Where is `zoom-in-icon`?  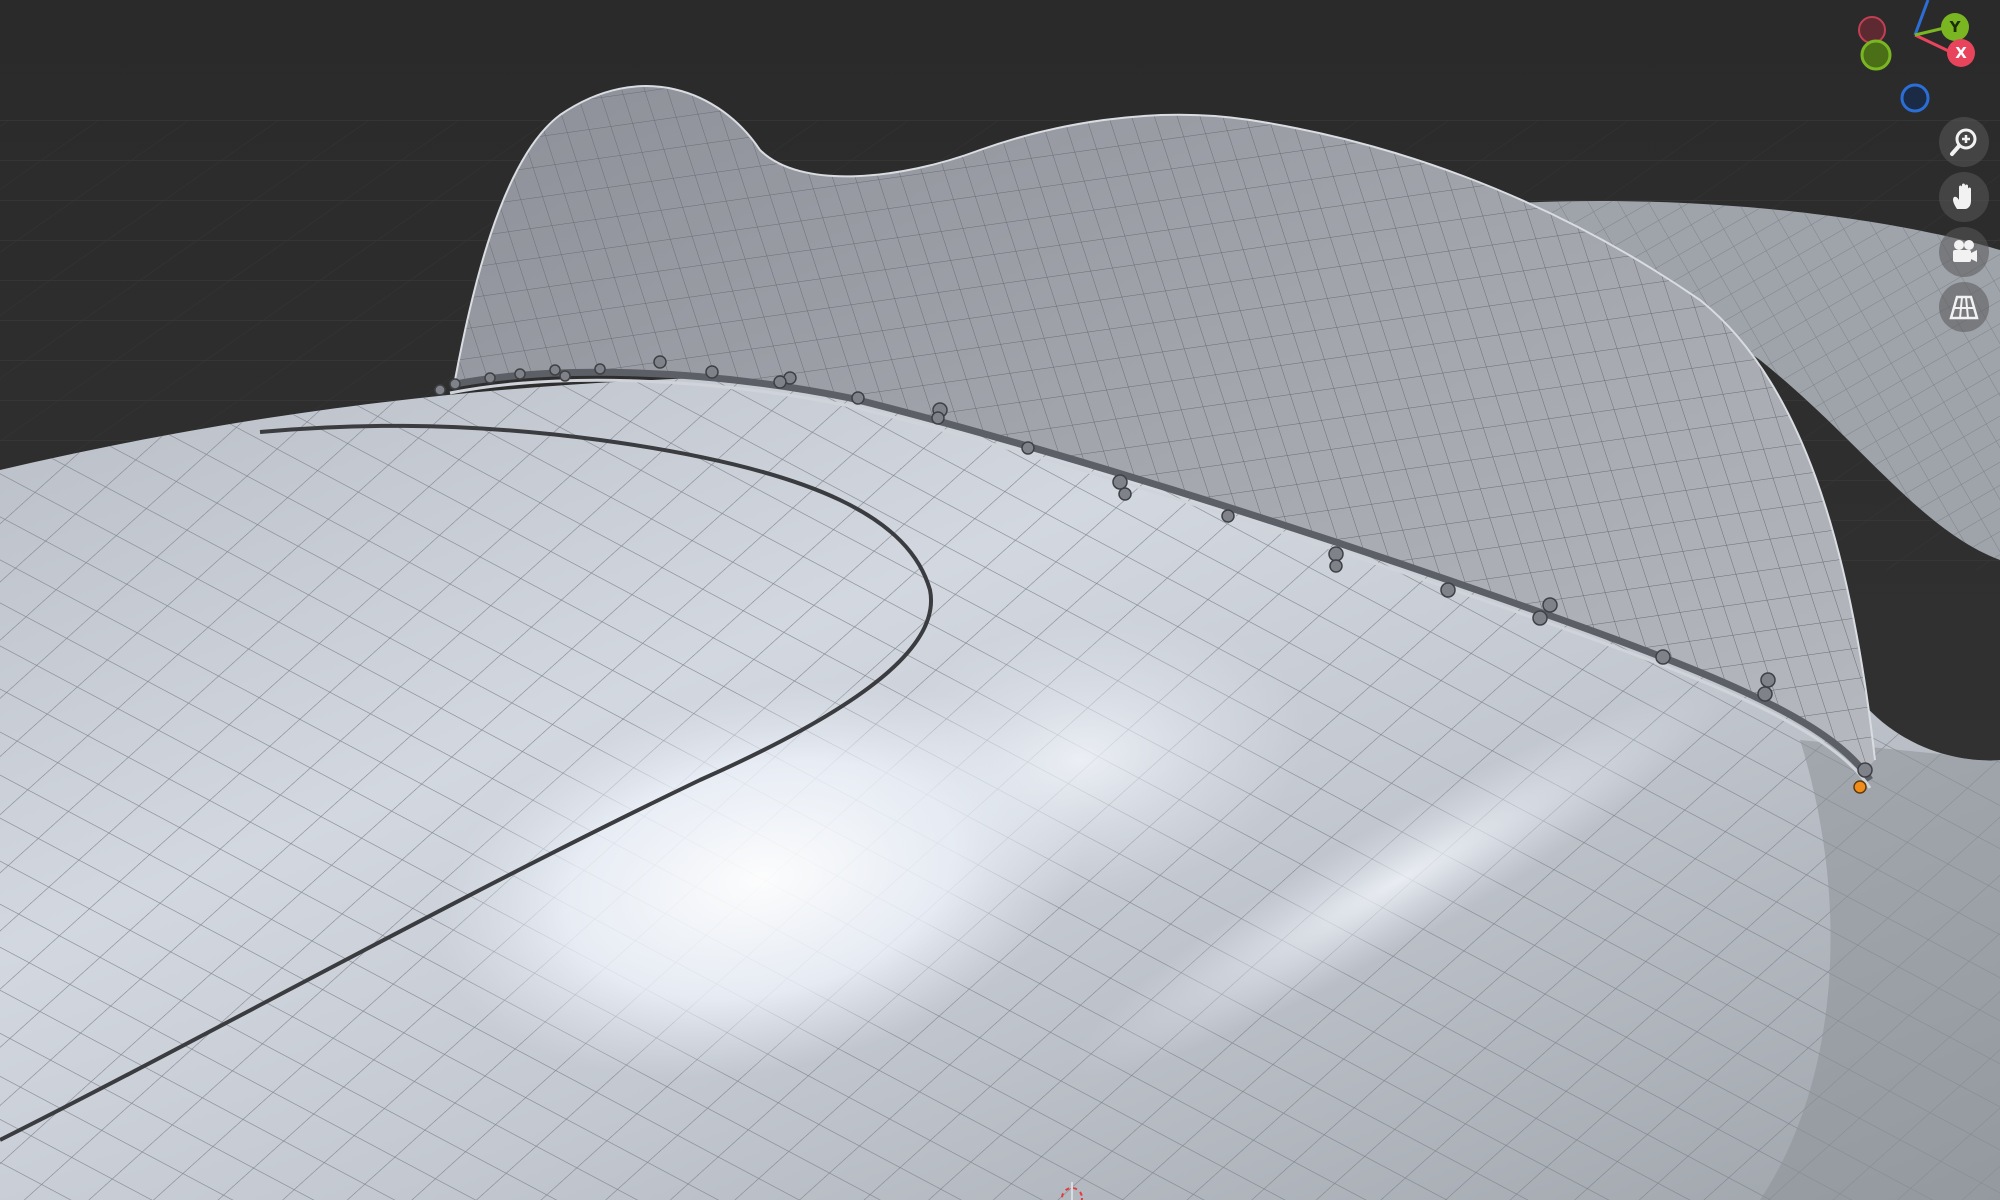
zoom-in-icon is located at coordinates (1963, 142).